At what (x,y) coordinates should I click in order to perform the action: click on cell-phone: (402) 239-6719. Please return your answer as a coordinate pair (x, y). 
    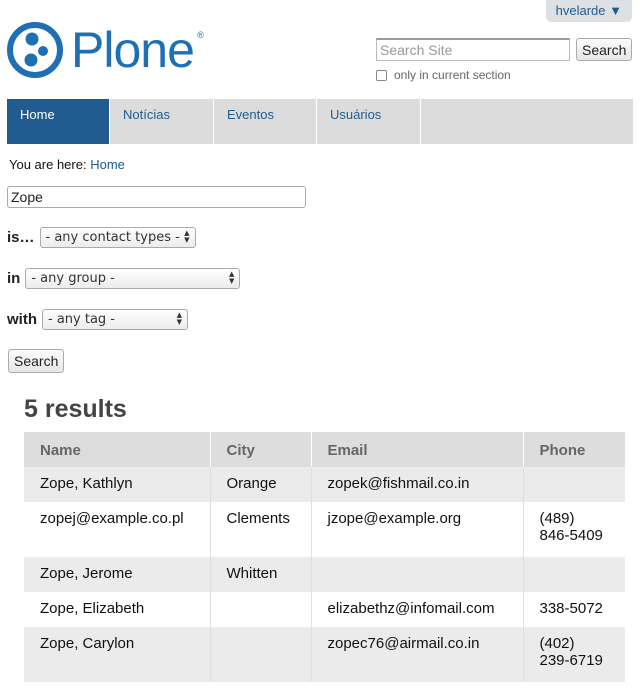
    Looking at the image, I should click on (574, 654).